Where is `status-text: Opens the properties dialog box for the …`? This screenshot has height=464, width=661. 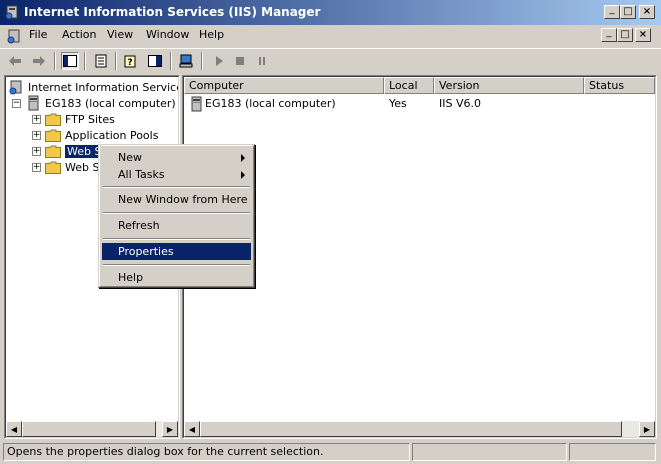 status-text: Opens the properties dialog box for the … is located at coordinates (206, 452).